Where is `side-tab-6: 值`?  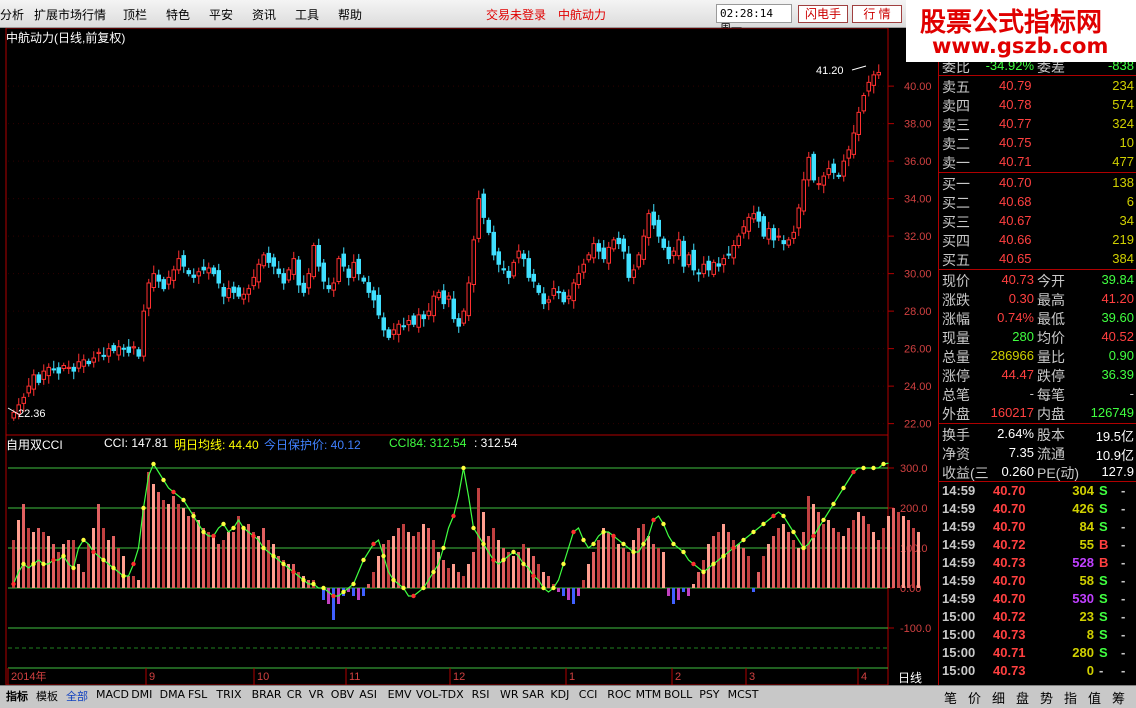
side-tab-6: 值 is located at coordinates (1094, 697).